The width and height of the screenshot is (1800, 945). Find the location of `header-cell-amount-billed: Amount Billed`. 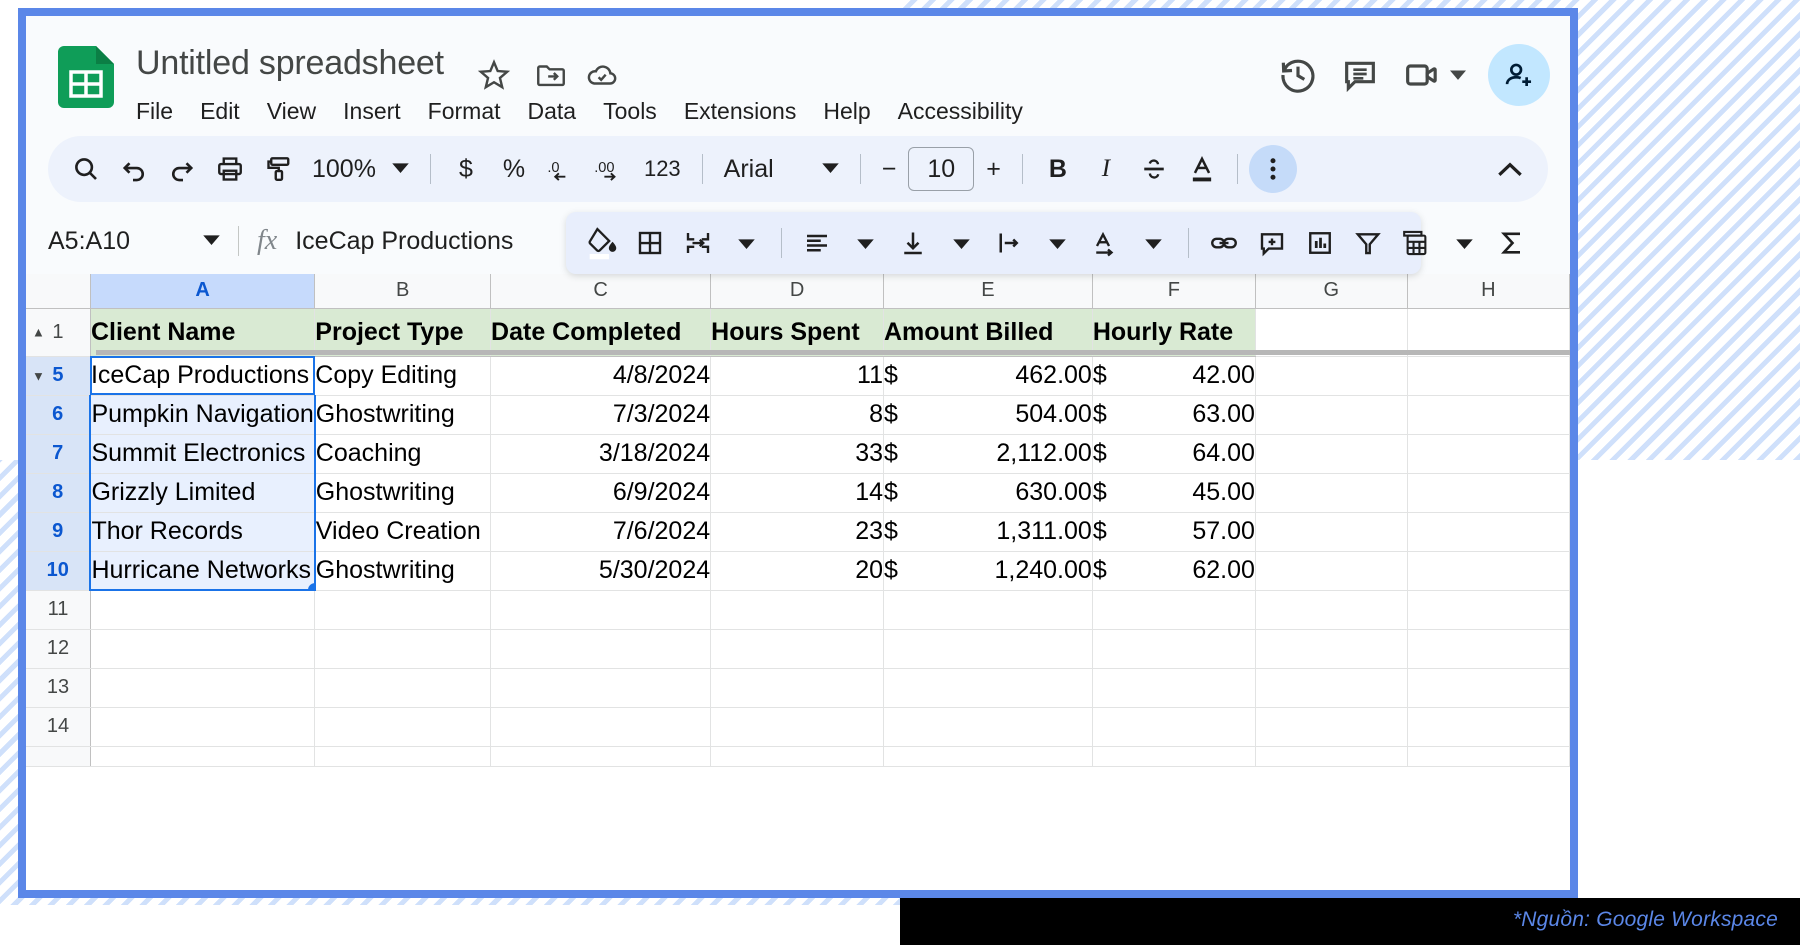

header-cell-amount-billed: Amount Billed is located at coordinates (988, 332).